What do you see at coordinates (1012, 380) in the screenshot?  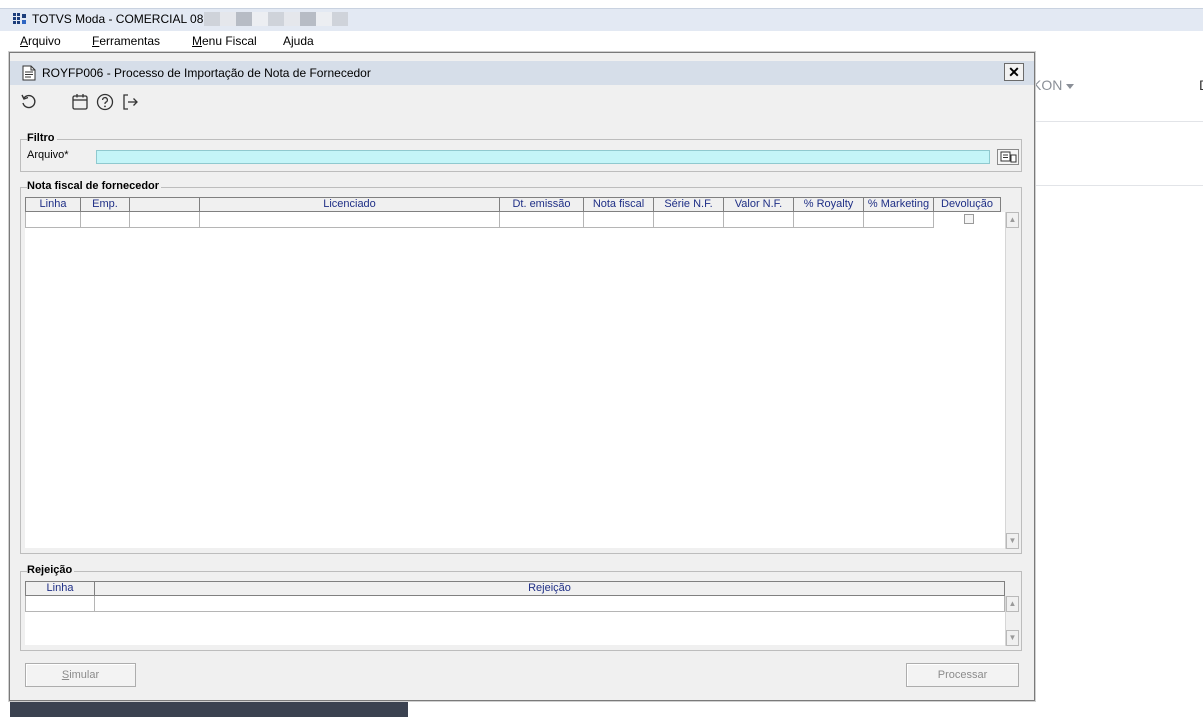 I see `nota-vertical-scrollbar: ▲ ▼` at bounding box center [1012, 380].